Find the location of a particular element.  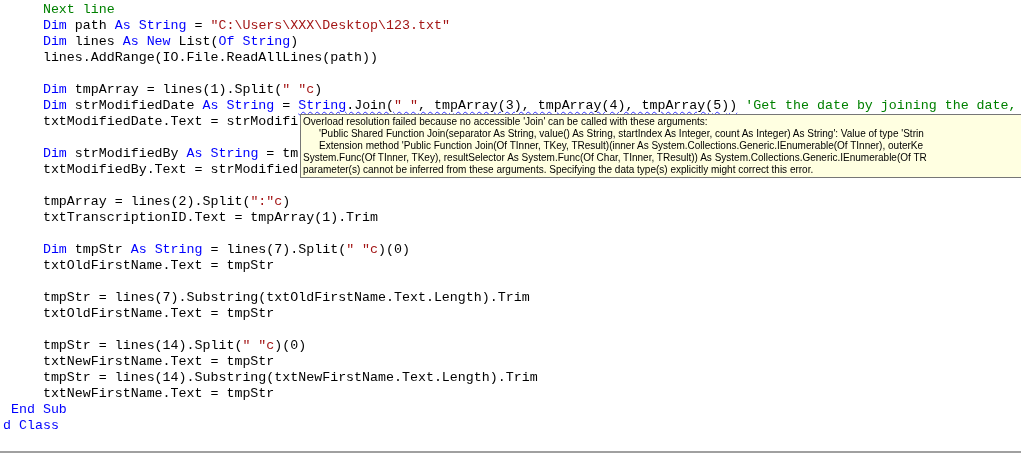

tooltip-text: System.Func(Of TInner, TKey), resultSelector As System.Func(Of Char, TInner, TResult)) As System.Collections.Generic.IEnumerable(Of TR is located at coordinates (615, 158).